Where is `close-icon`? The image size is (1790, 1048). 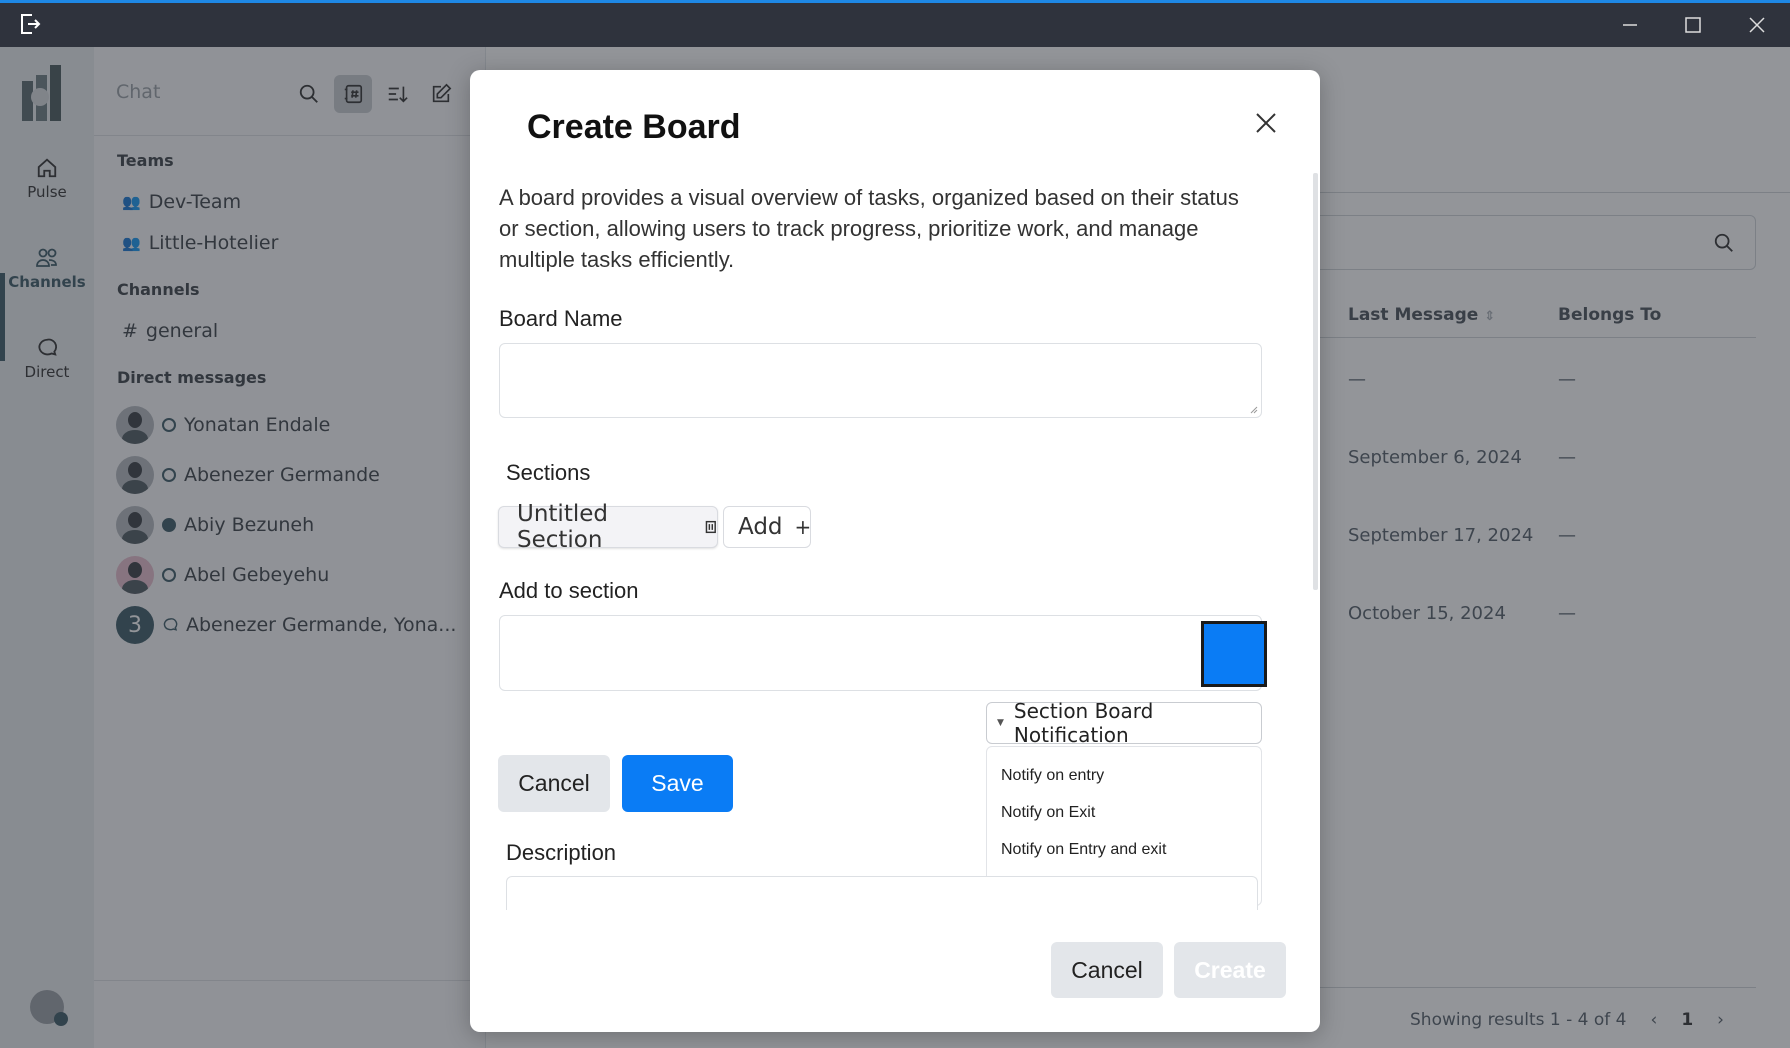
close-icon is located at coordinates (1266, 123).